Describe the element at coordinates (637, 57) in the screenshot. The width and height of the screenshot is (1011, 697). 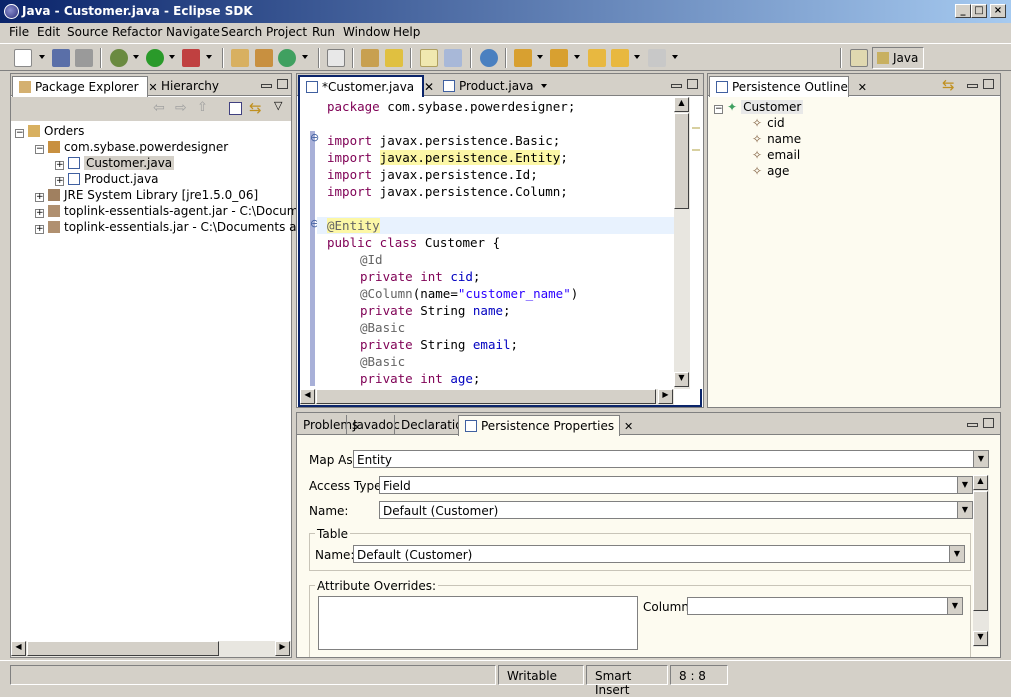
I see `back-dropdown-icon` at that location.